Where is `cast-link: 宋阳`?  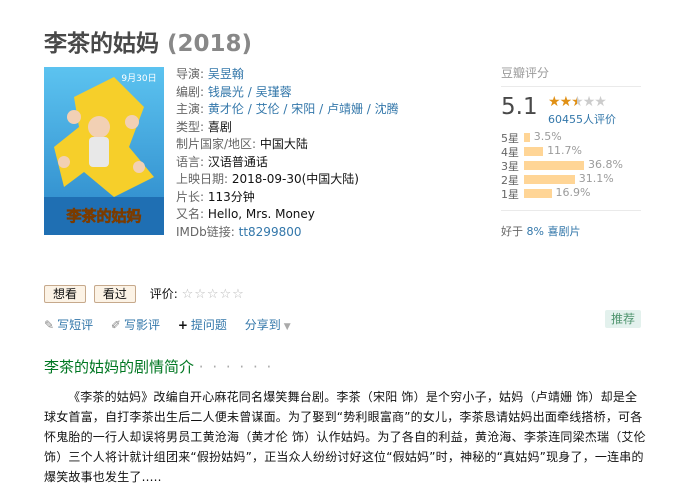 cast-link: 宋阳 is located at coordinates (303, 109).